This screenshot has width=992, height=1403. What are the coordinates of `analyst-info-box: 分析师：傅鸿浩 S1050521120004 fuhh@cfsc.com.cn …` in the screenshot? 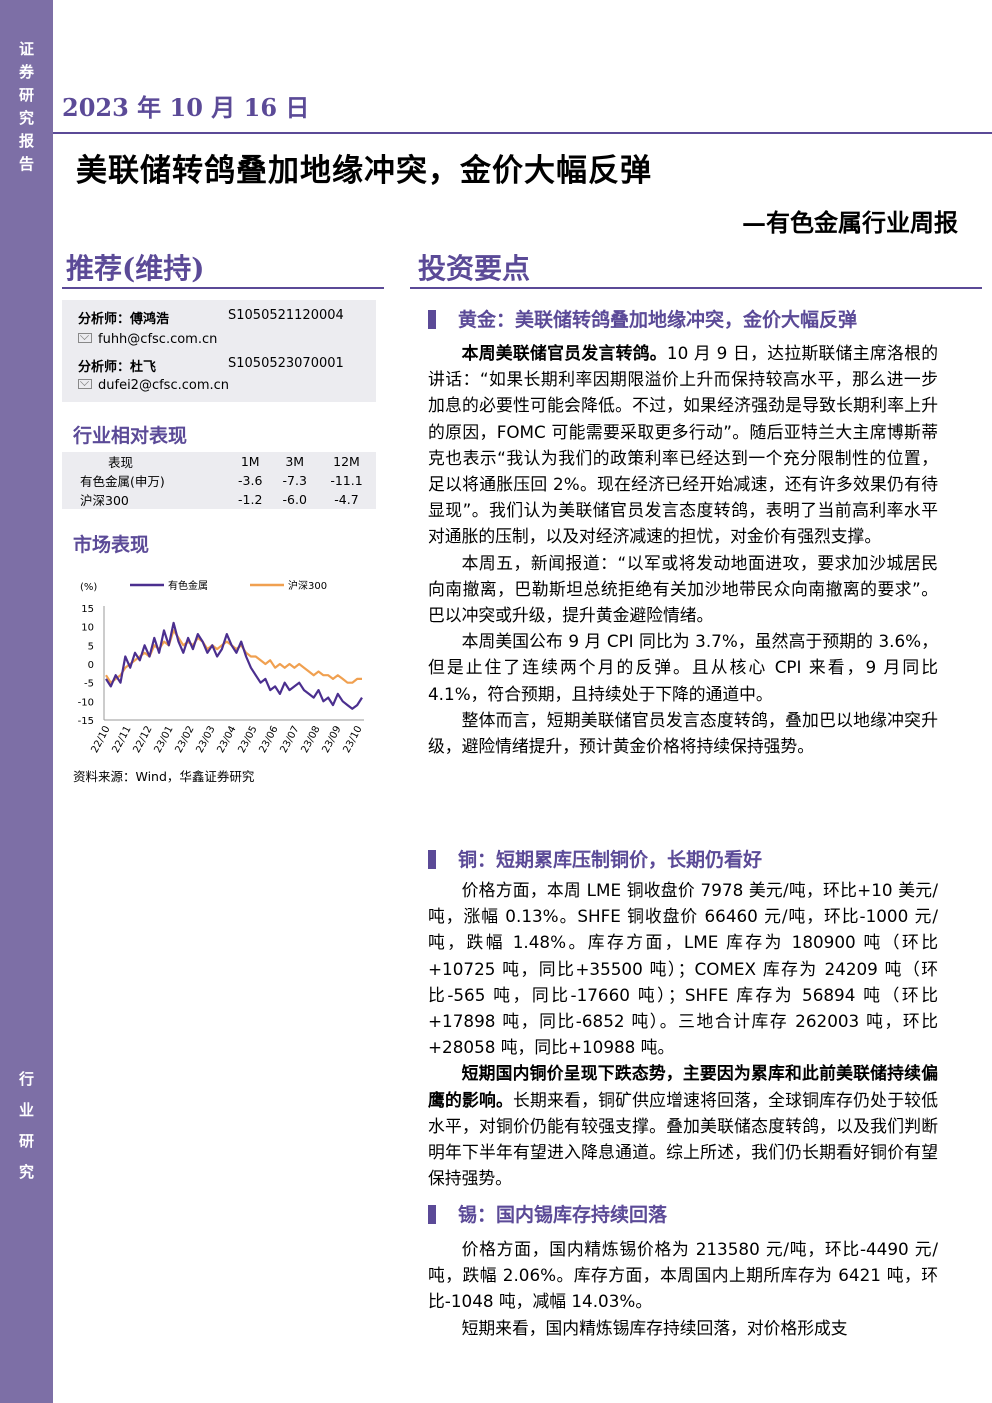 It's located at (219, 351).